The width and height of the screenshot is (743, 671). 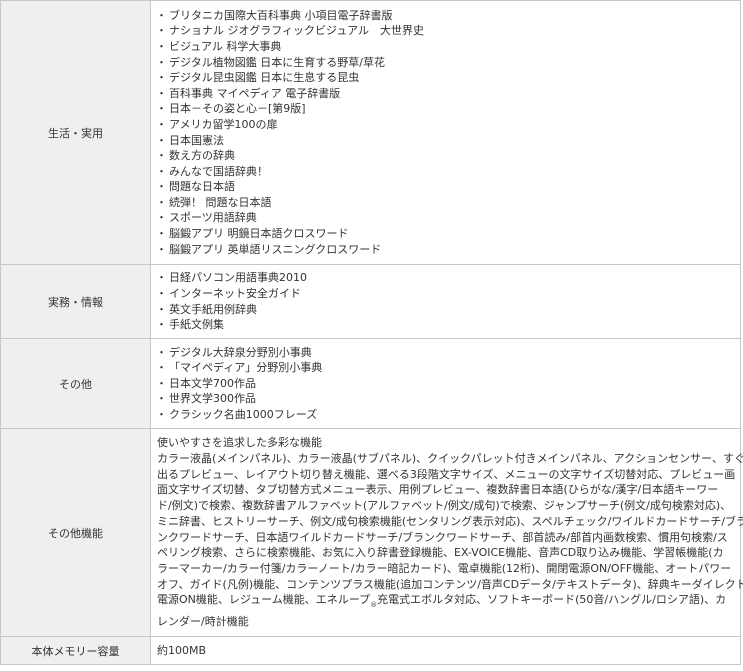 I want to click on dictionary-list-business: 日経パソコン用語事典2010インターネット安全ガイド英文手紙用例辞典手紙文例集, so click(x=445, y=301).